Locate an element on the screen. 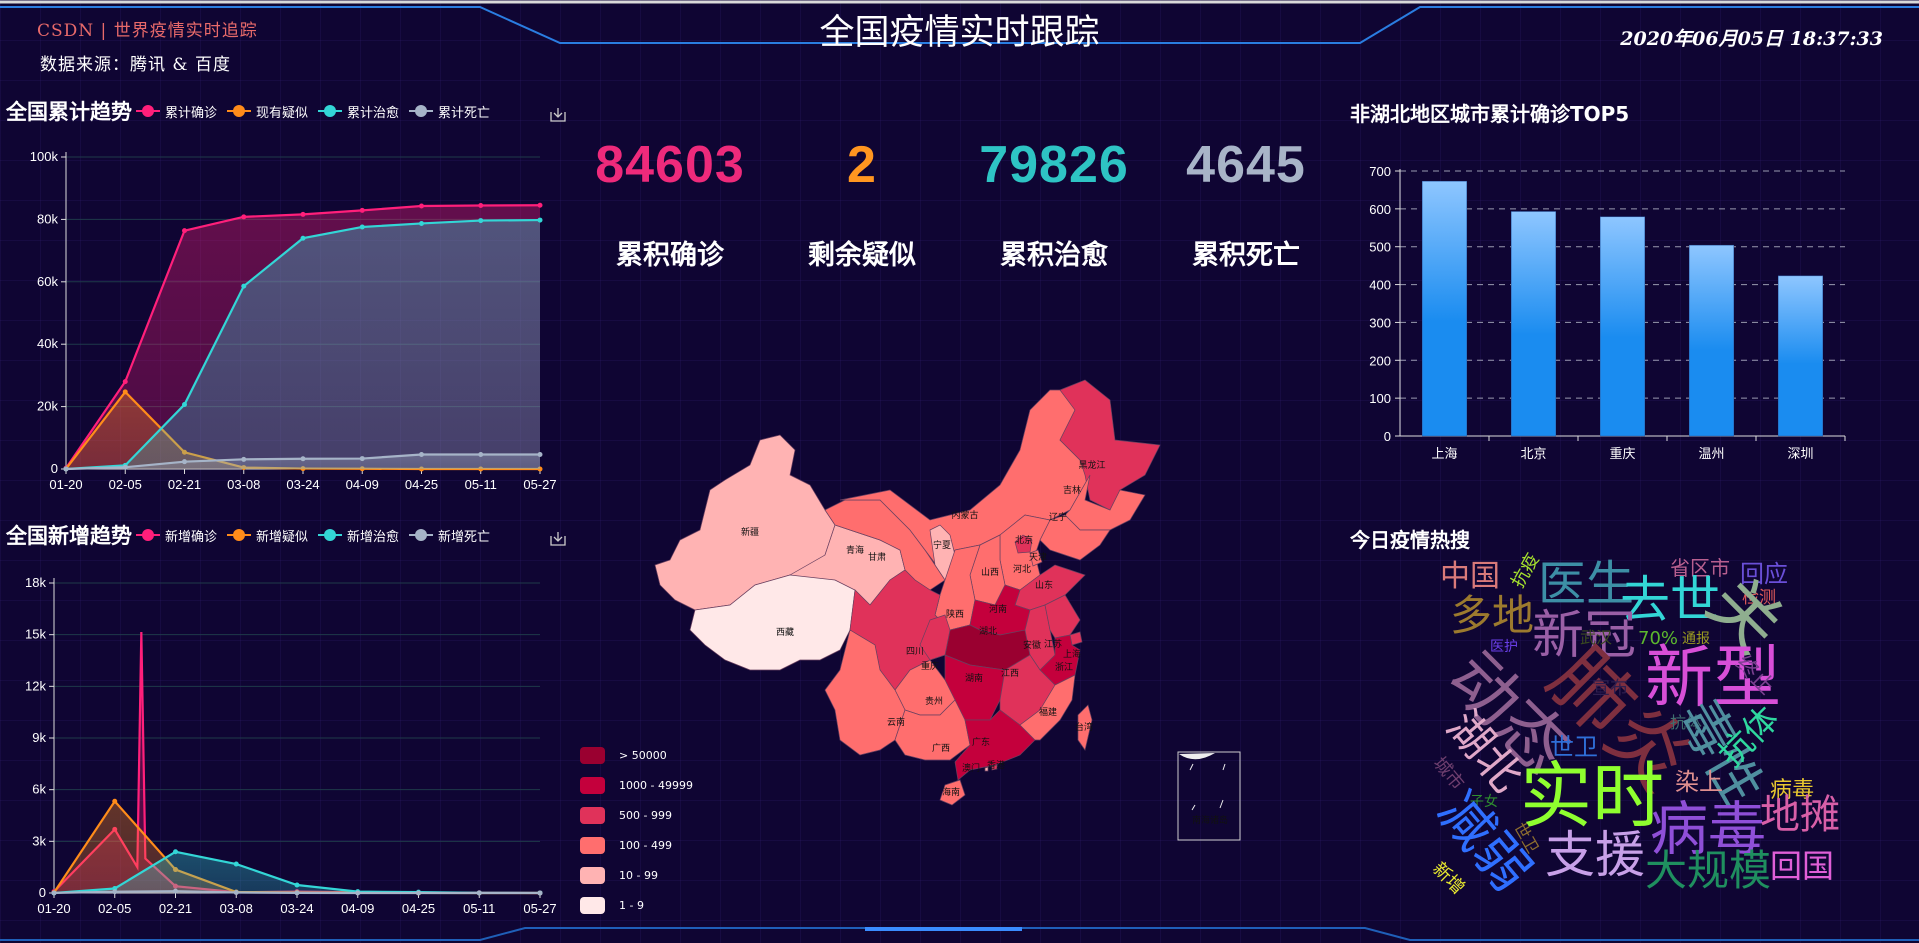 The image size is (1919, 943). province-label: 澳门 is located at coordinates (971, 768).